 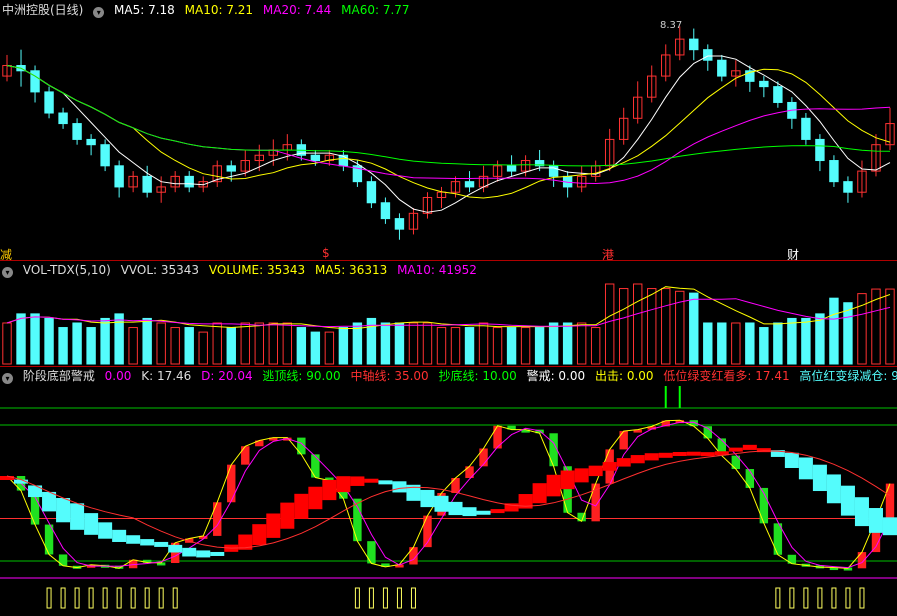 What do you see at coordinates (671, 25) in the screenshot?
I see `high-price-label: 8.37` at bounding box center [671, 25].